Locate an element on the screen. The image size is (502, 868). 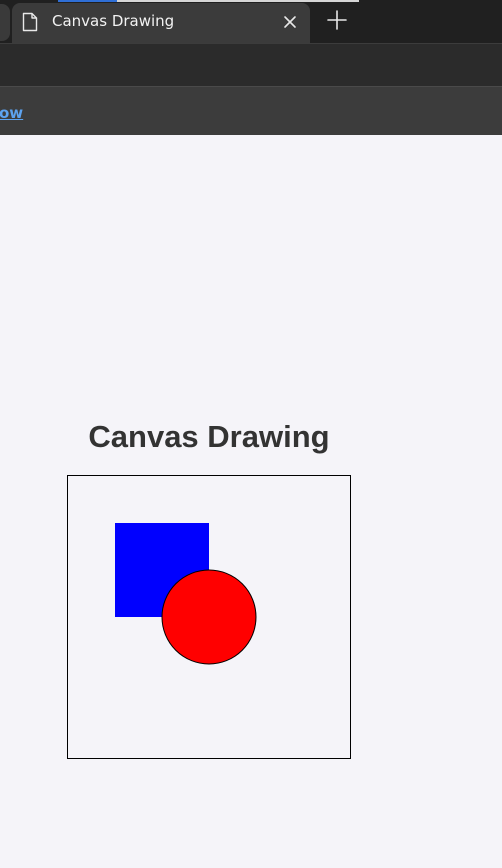
red-circle is located at coordinates (209, 617).